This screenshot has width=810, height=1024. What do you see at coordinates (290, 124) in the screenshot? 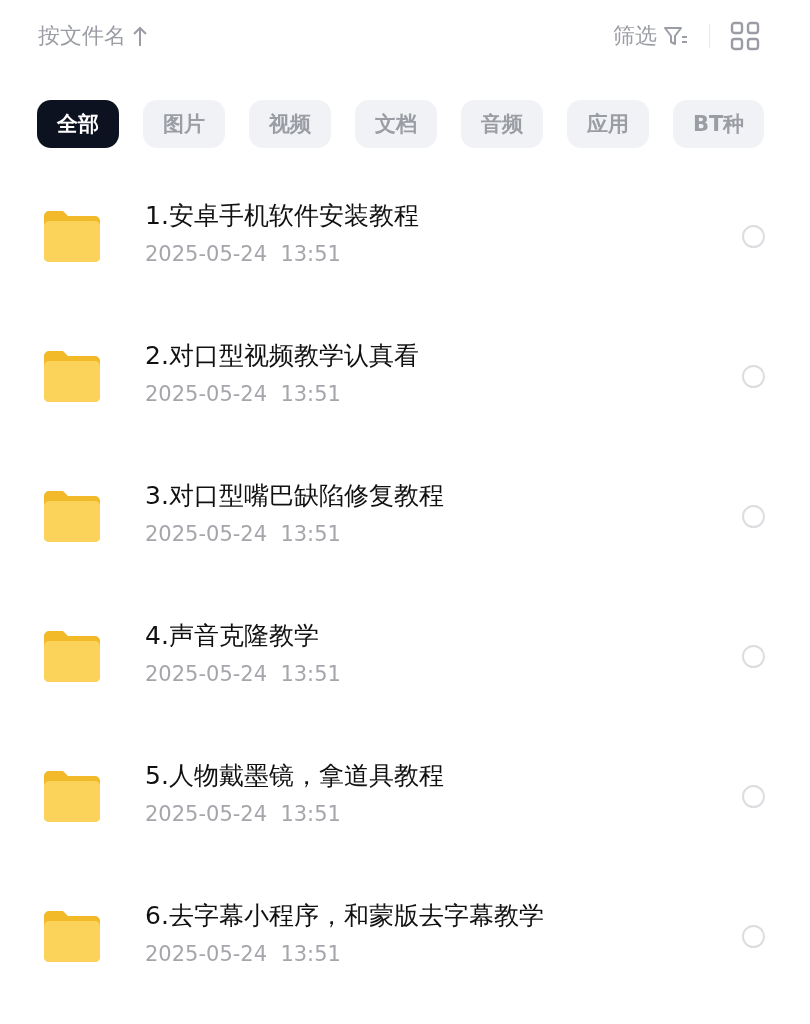
I see `category-tab: 视频` at bounding box center [290, 124].